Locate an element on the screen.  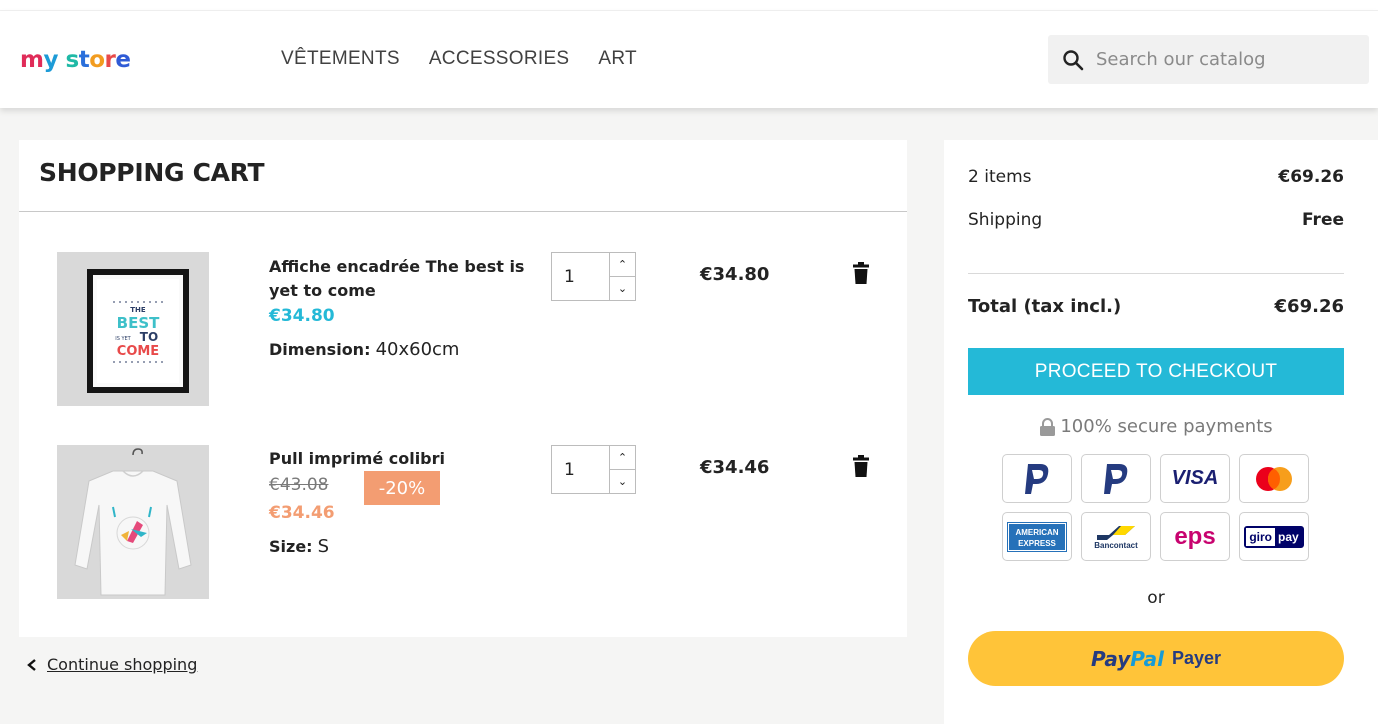
nav-item-vetements: VÊTEMENTS is located at coordinates (340, 59).